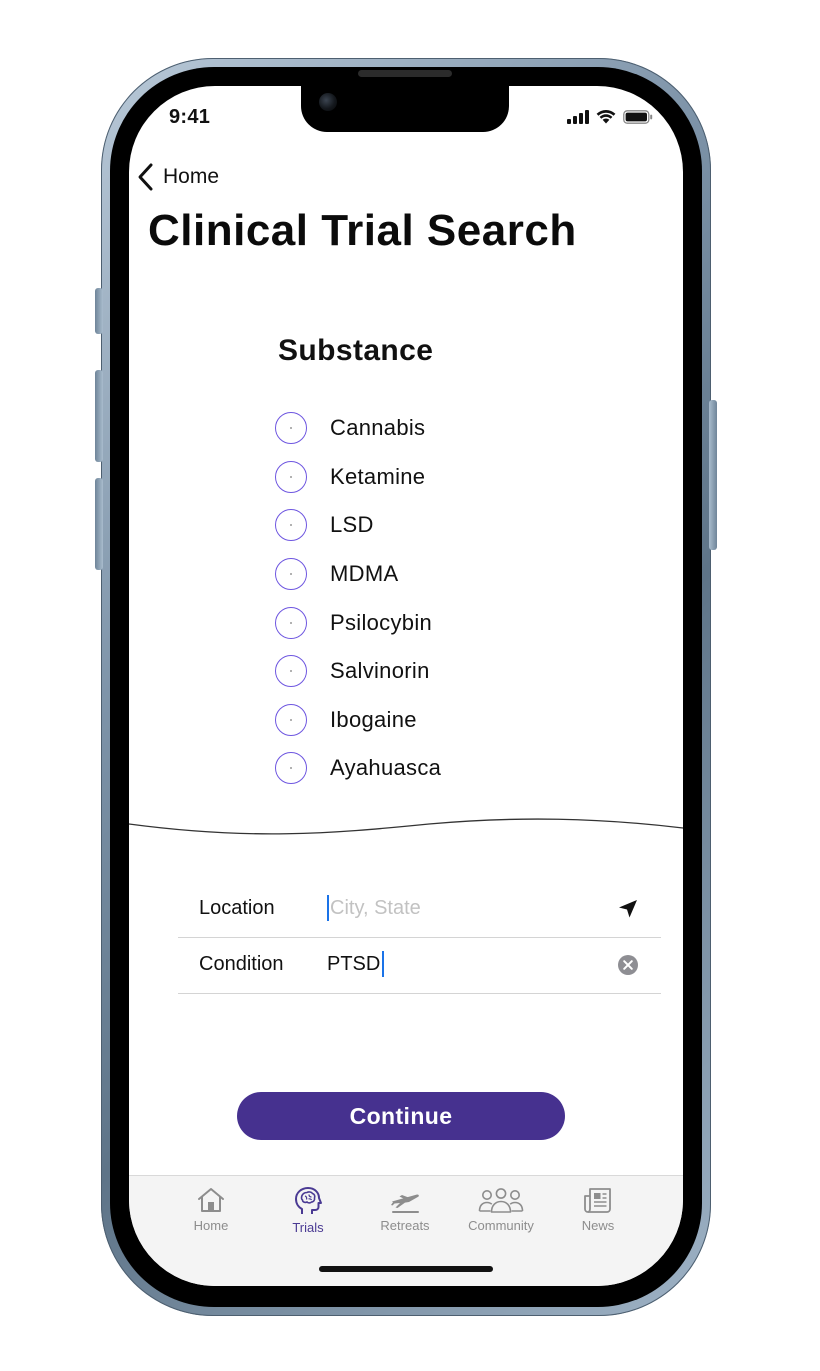 The height and width of the screenshot is (1371, 820). What do you see at coordinates (386, 768) in the screenshot?
I see `substance-label: Ayahuasca` at bounding box center [386, 768].